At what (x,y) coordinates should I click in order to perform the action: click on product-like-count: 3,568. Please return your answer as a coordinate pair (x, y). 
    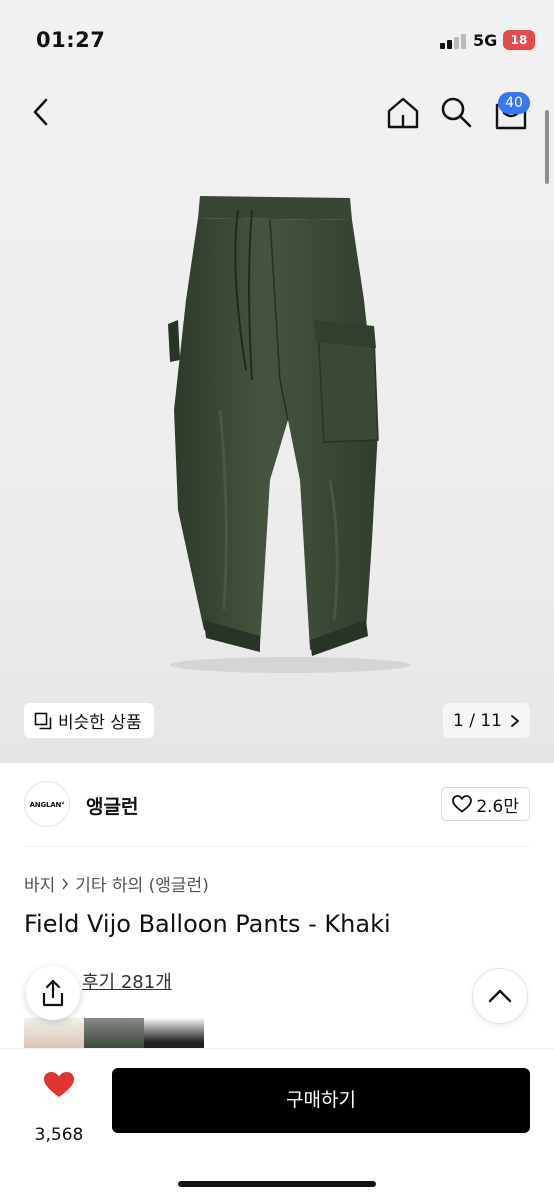
    Looking at the image, I should click on (59, 1135).